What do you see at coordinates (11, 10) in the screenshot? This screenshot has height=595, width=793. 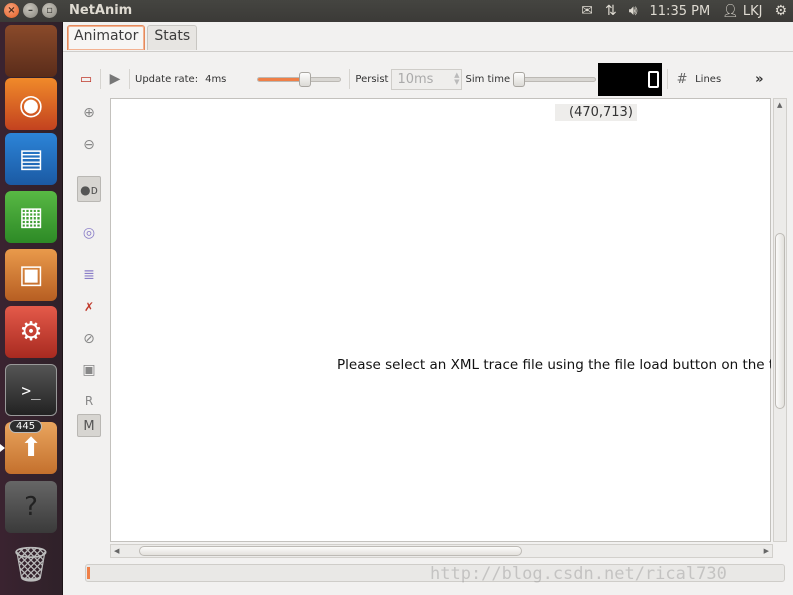 I see `close-icon: ×` at bounding box center [11, 10].